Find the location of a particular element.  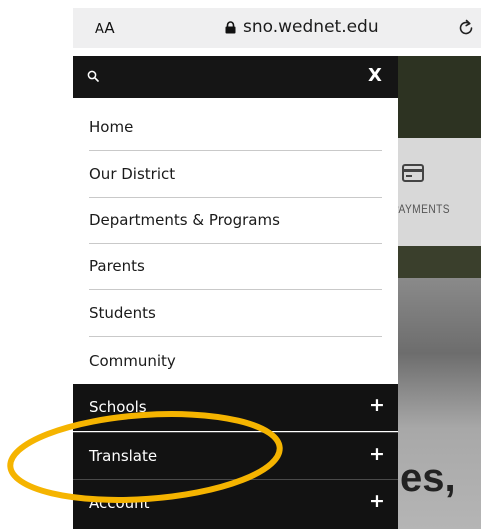

quick-links-strip is located at coordinates (439, 192).